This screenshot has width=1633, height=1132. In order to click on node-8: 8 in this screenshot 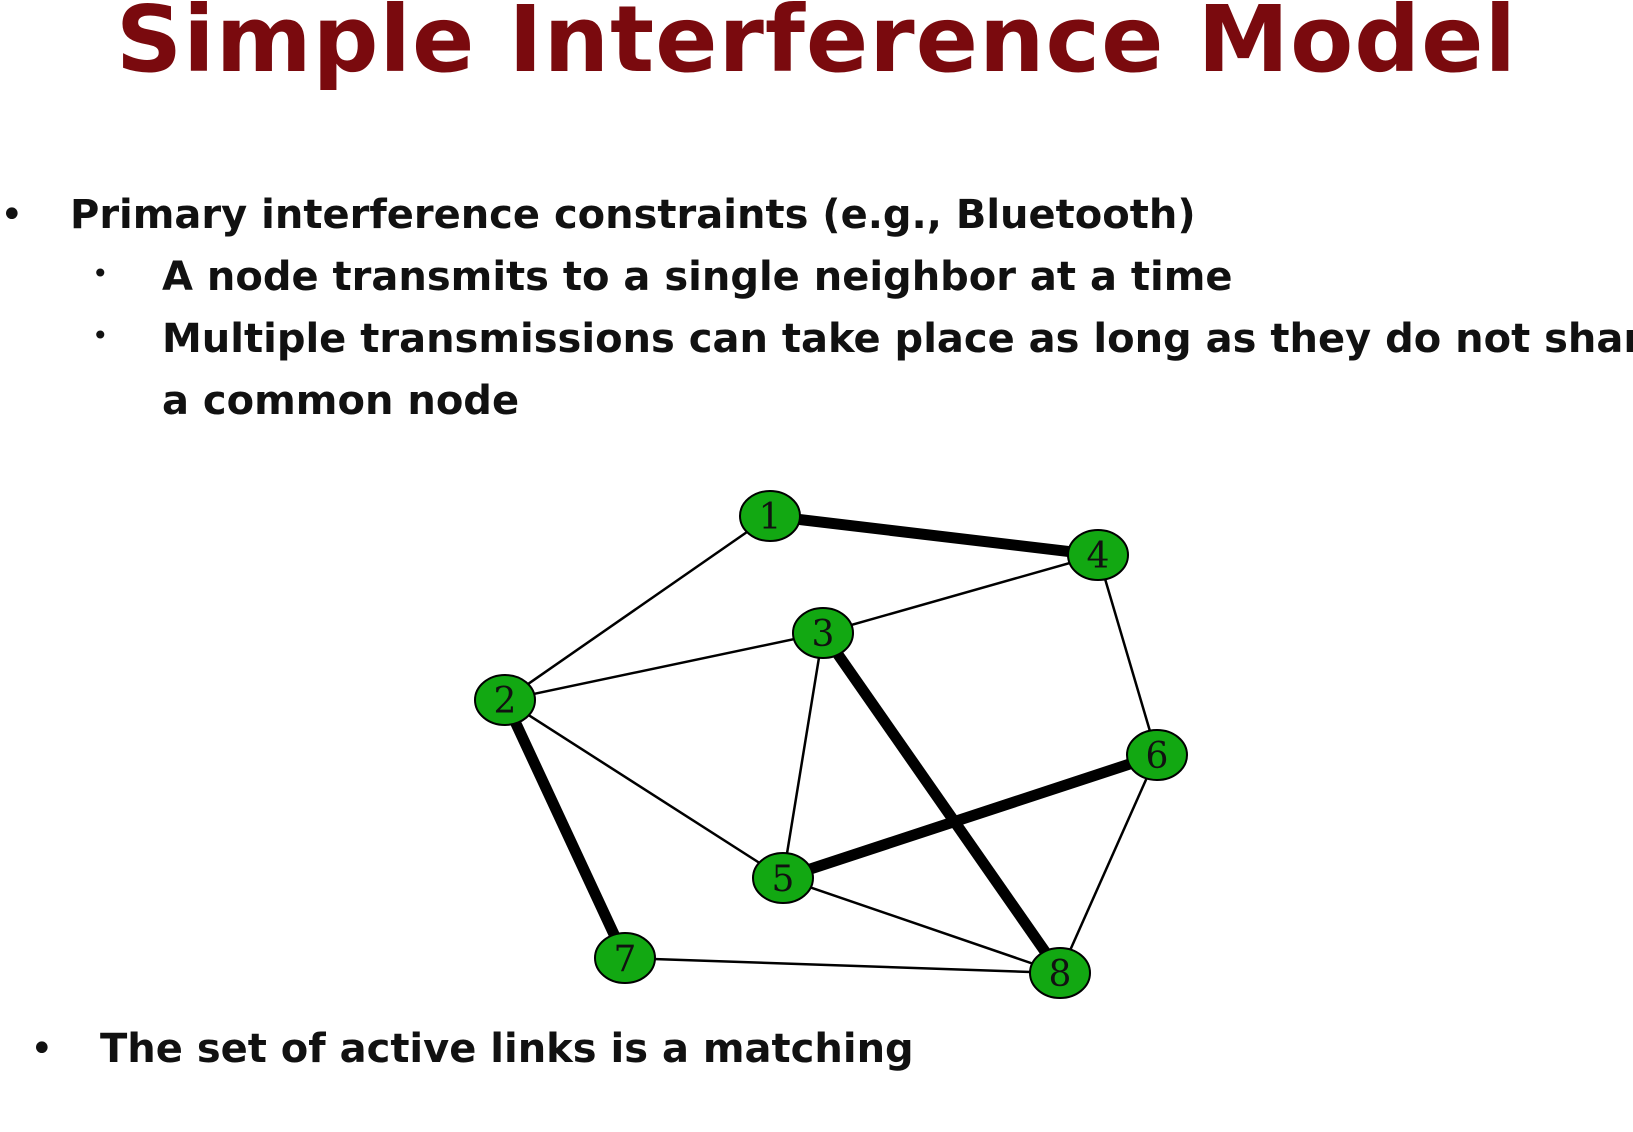, I will do `click(1060, 973)`.